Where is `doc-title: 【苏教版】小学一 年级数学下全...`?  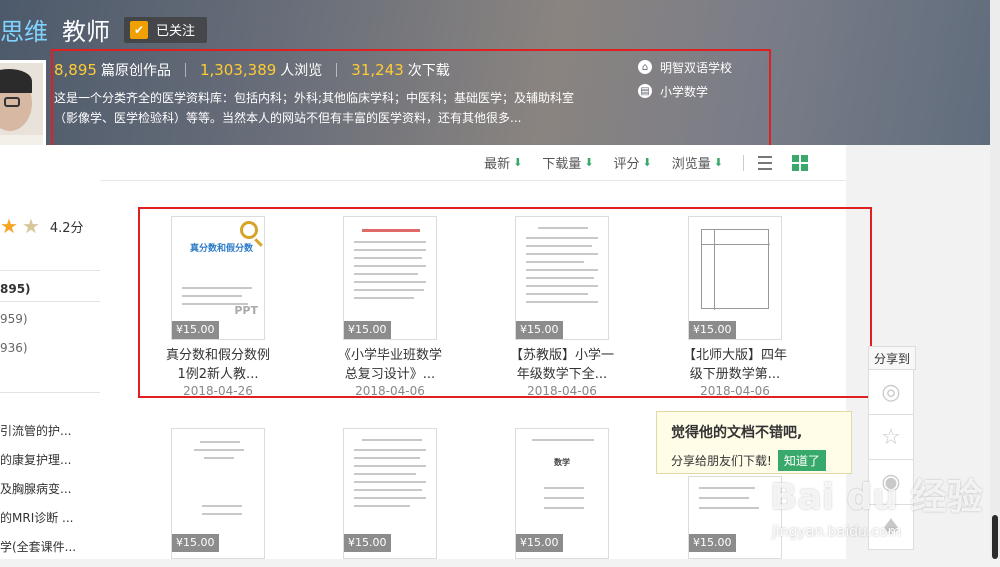 doc-title: 【苏教版】小学一 年级数学下全... is located at coordinates (562, 365).